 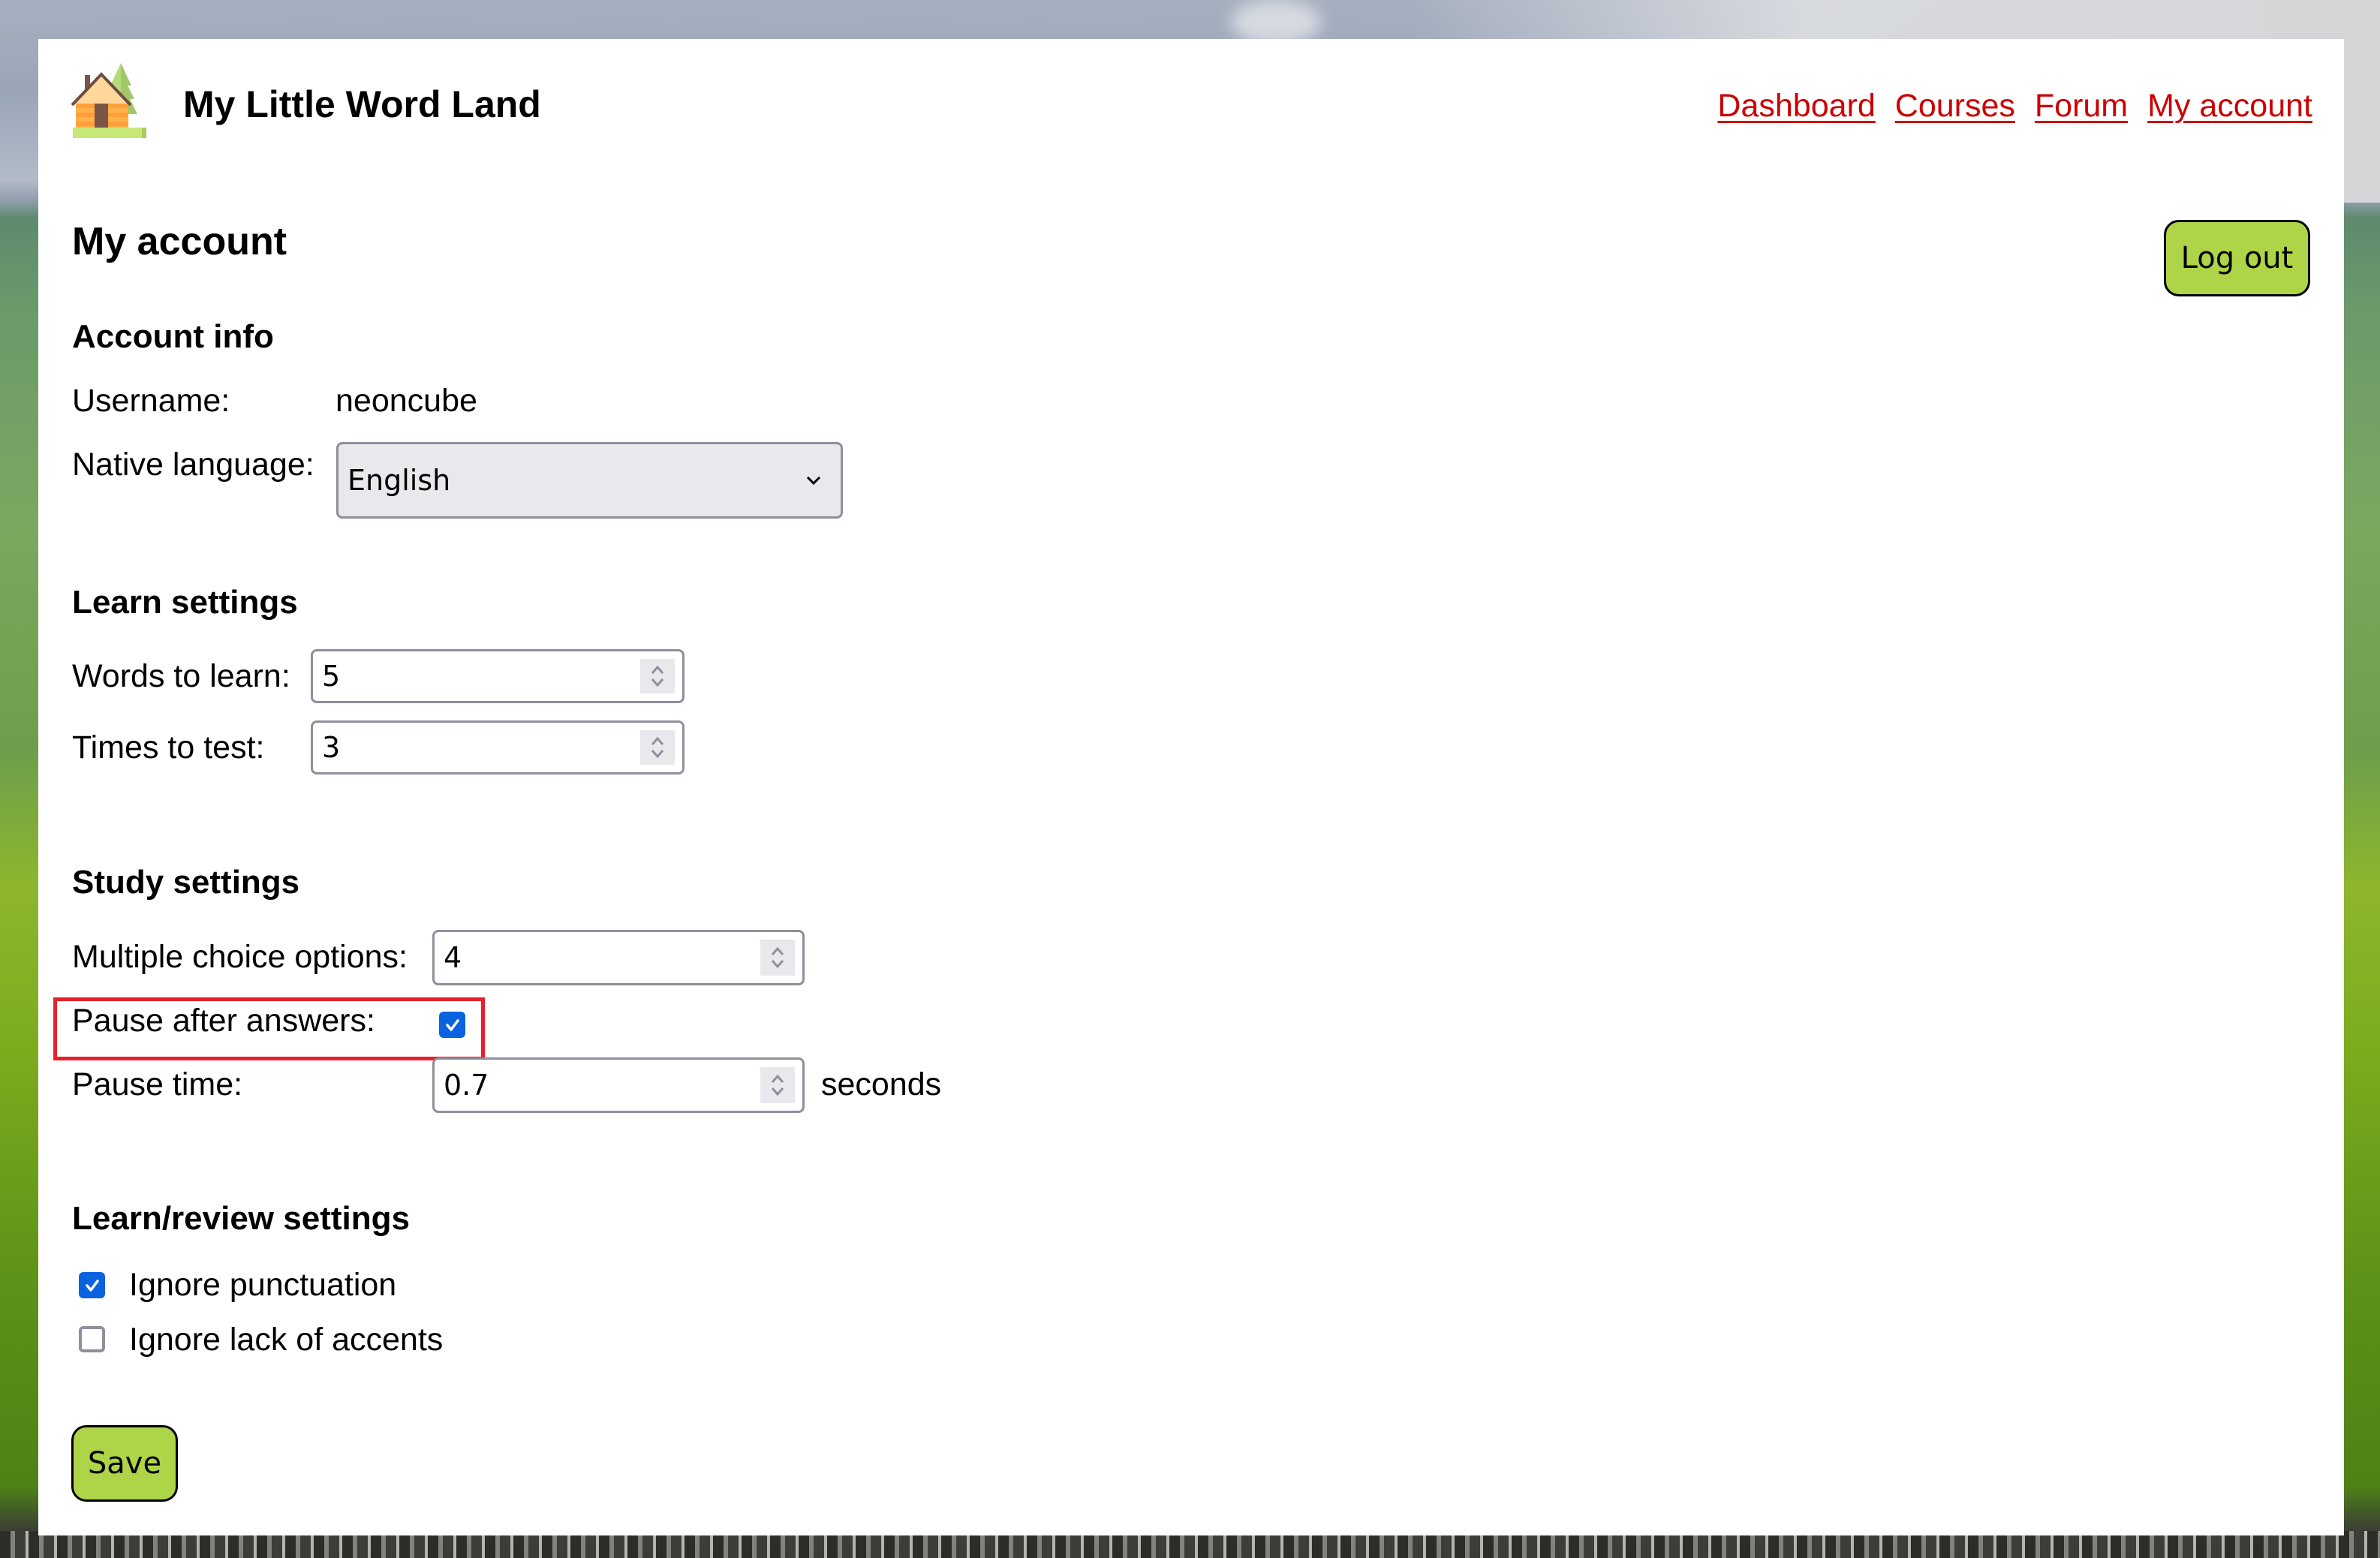 I want to click on nav-link-forum: Forum, so click(x=2081, y=106).